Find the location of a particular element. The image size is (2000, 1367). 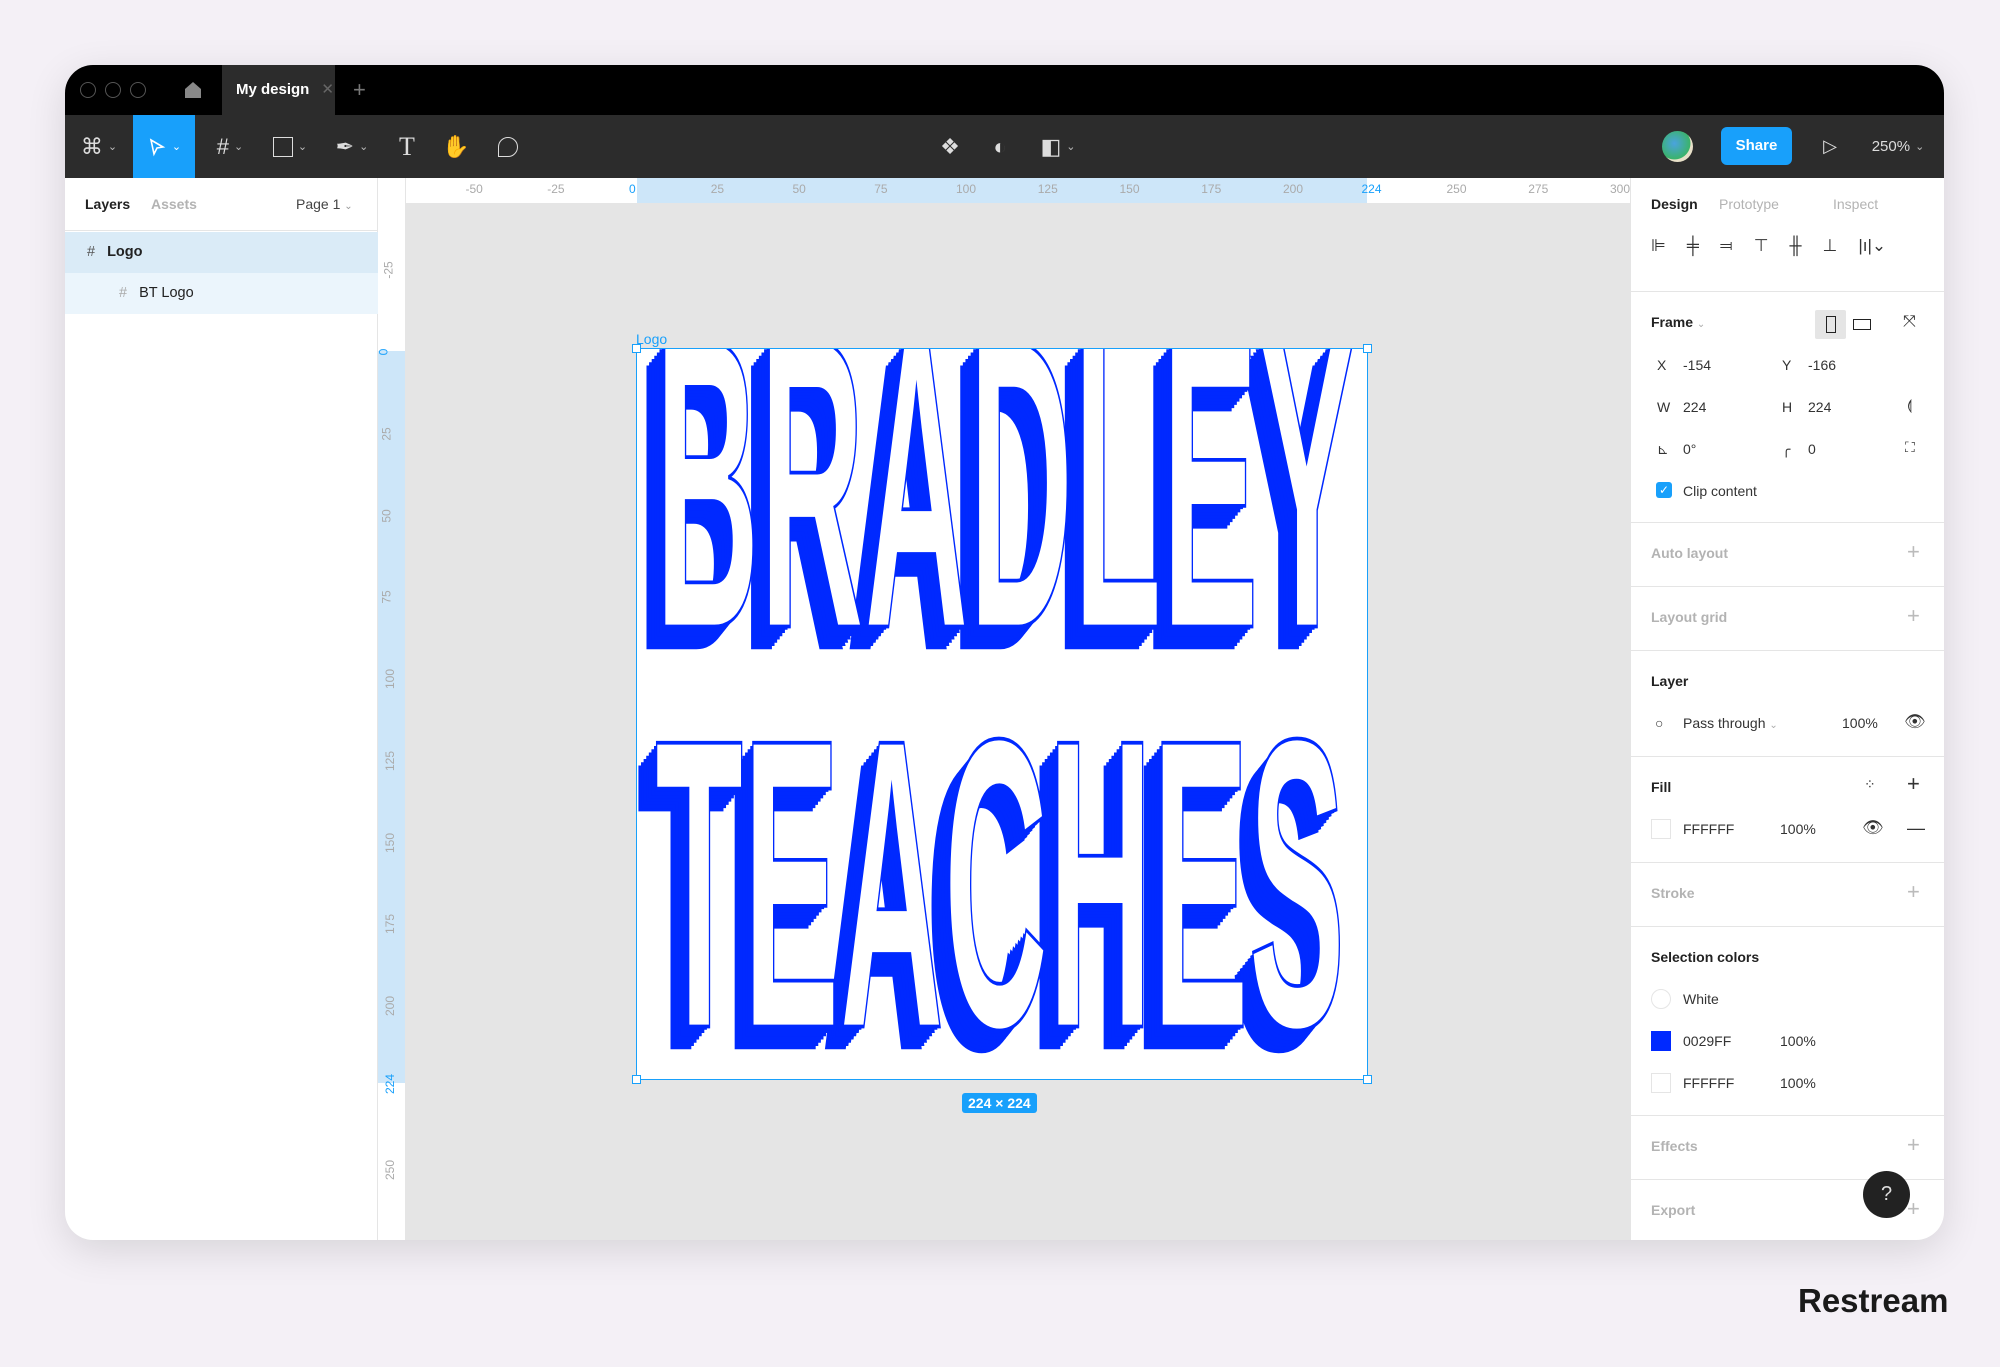

color-swatch-white is located at coordinates (1661, 999).